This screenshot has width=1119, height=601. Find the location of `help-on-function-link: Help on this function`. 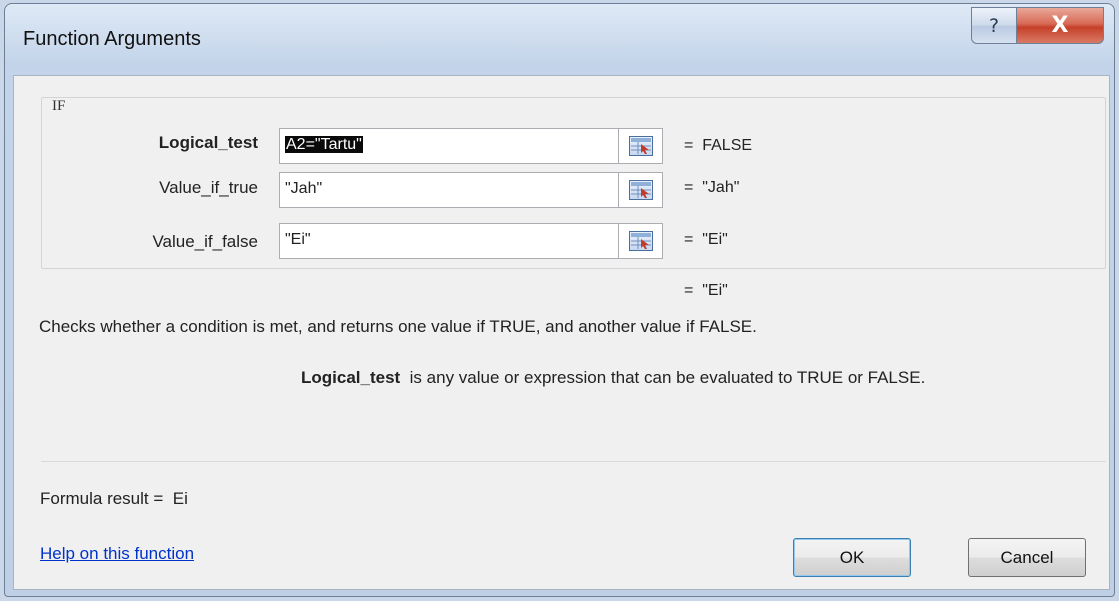

help-on-function-link: Help on this function is located at coordinates (117, 554).